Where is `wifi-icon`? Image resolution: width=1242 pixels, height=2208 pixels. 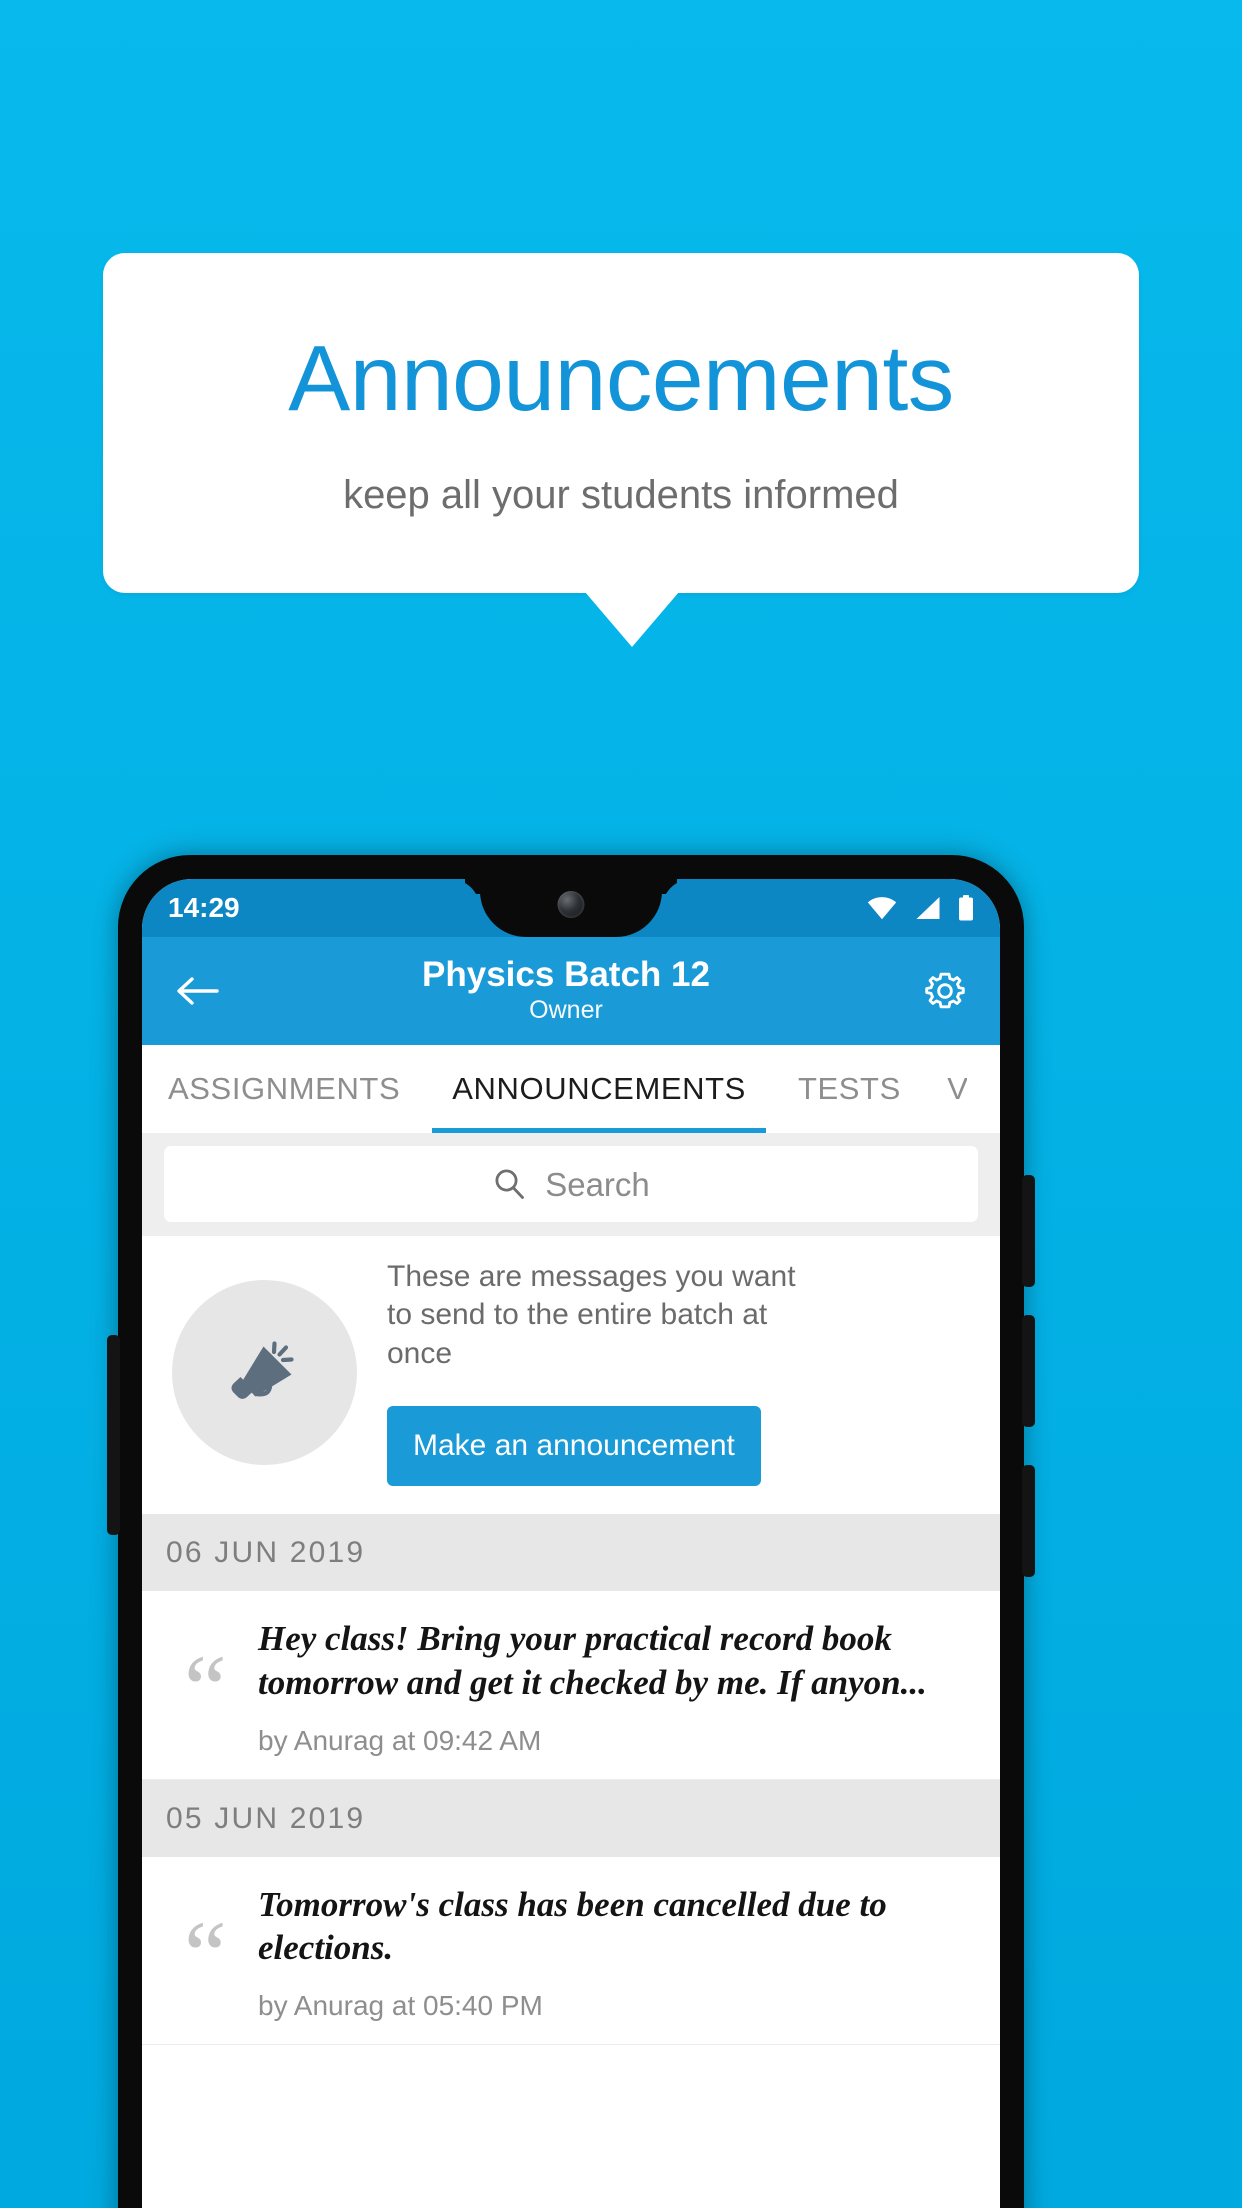 wifi-icon is located at coordinates (882, 908).